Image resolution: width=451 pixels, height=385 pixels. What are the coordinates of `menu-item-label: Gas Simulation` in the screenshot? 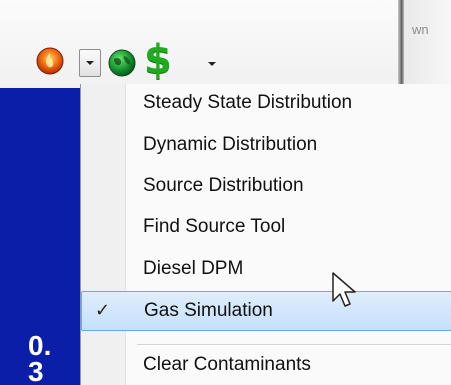 It's located at (208, 310).